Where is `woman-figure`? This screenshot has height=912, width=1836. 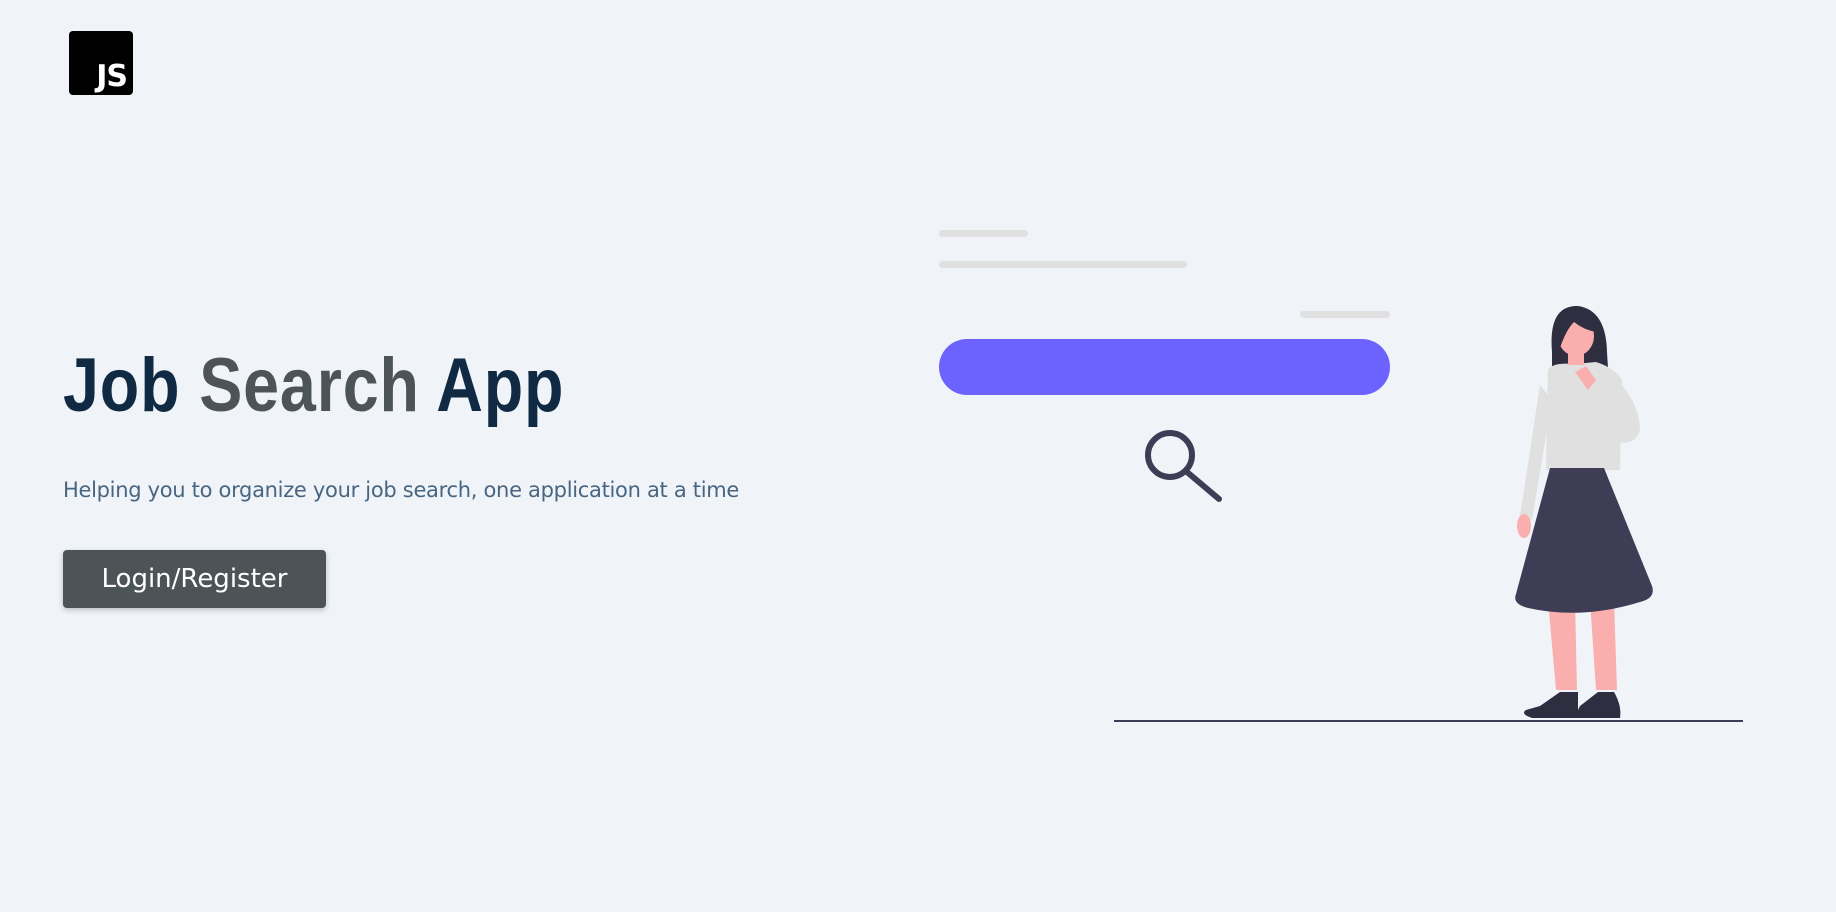
woman-figure is located at coordinates (1584, 511).